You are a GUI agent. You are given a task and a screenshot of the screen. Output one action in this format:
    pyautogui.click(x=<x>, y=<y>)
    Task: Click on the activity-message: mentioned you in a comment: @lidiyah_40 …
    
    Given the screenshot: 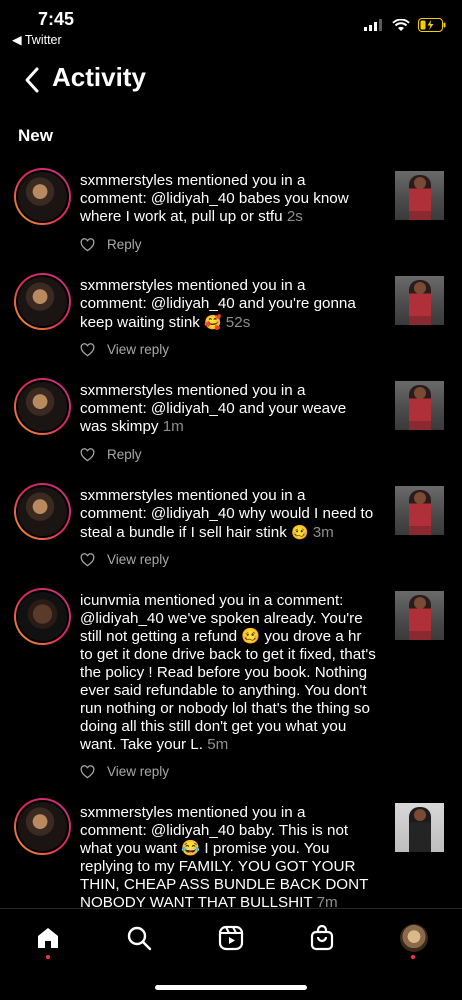 What is the action you would take?
    pyautogui.click(x=228, y=672)
    